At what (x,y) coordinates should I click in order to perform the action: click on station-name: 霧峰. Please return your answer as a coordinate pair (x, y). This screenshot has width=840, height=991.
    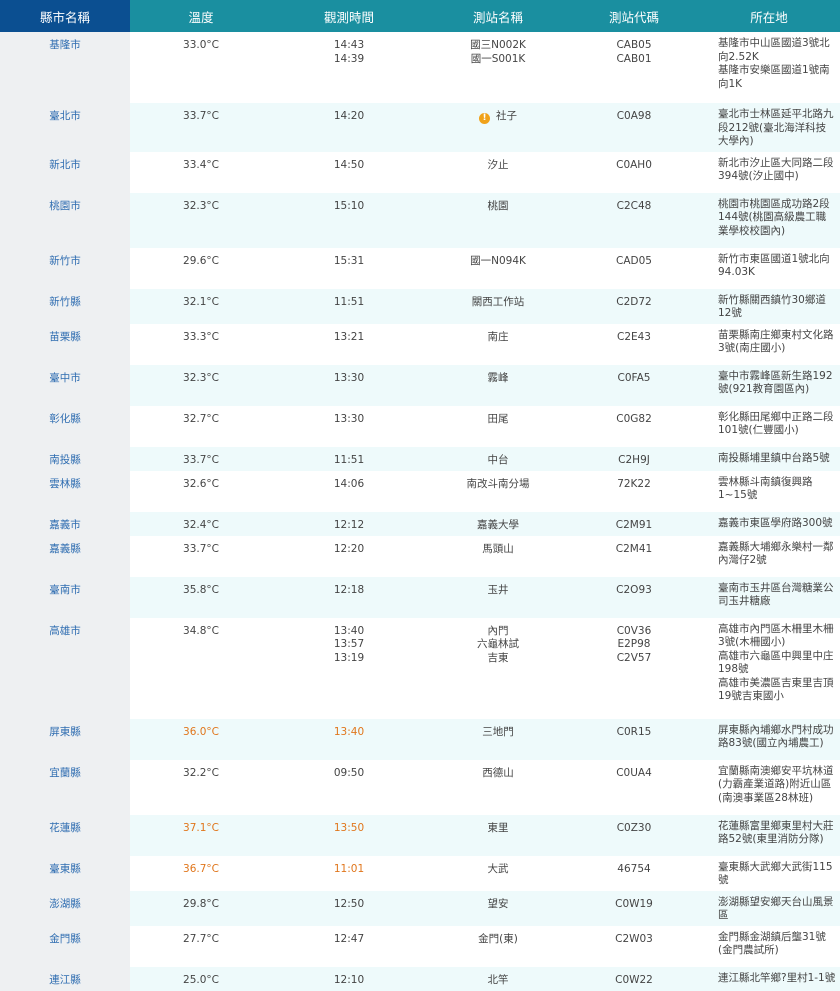
    Looking at the image, I should click on (498, 385).